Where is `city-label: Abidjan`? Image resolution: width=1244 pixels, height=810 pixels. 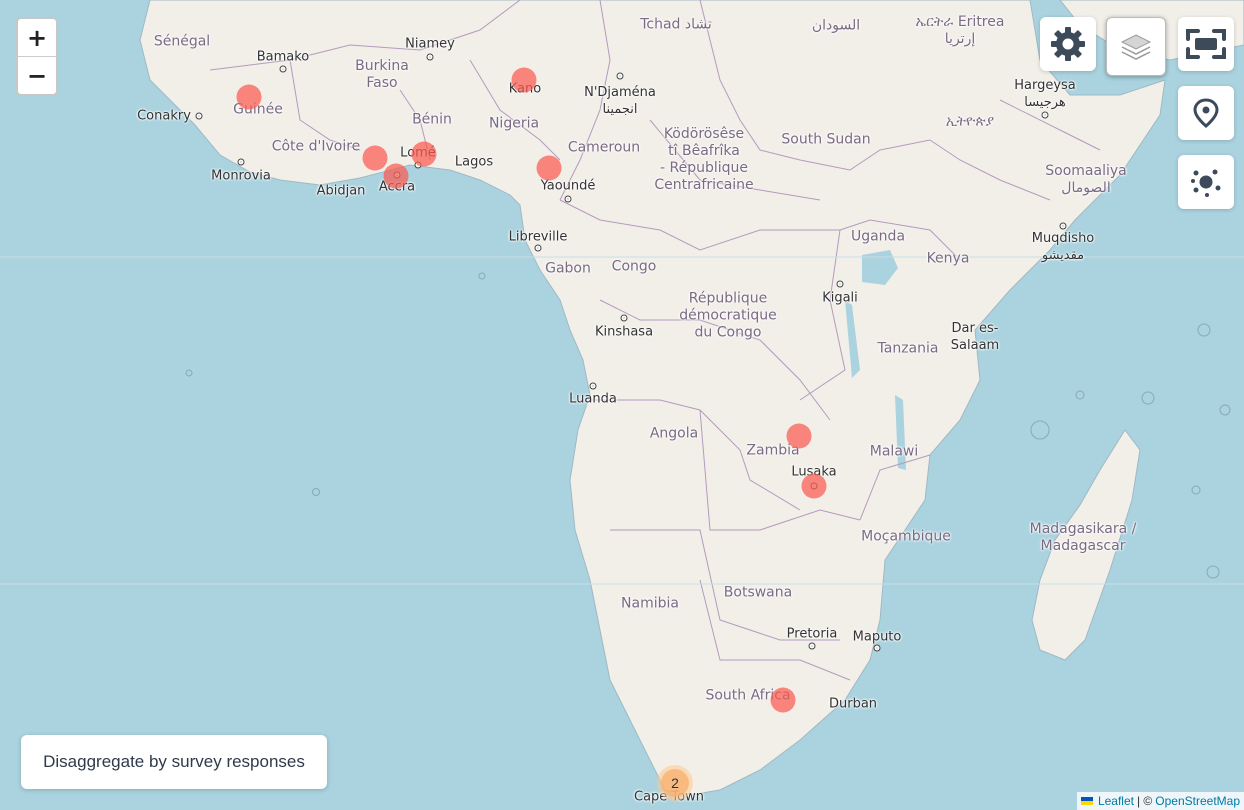 city-label: Abidjan is located at coordinates (341, 191).